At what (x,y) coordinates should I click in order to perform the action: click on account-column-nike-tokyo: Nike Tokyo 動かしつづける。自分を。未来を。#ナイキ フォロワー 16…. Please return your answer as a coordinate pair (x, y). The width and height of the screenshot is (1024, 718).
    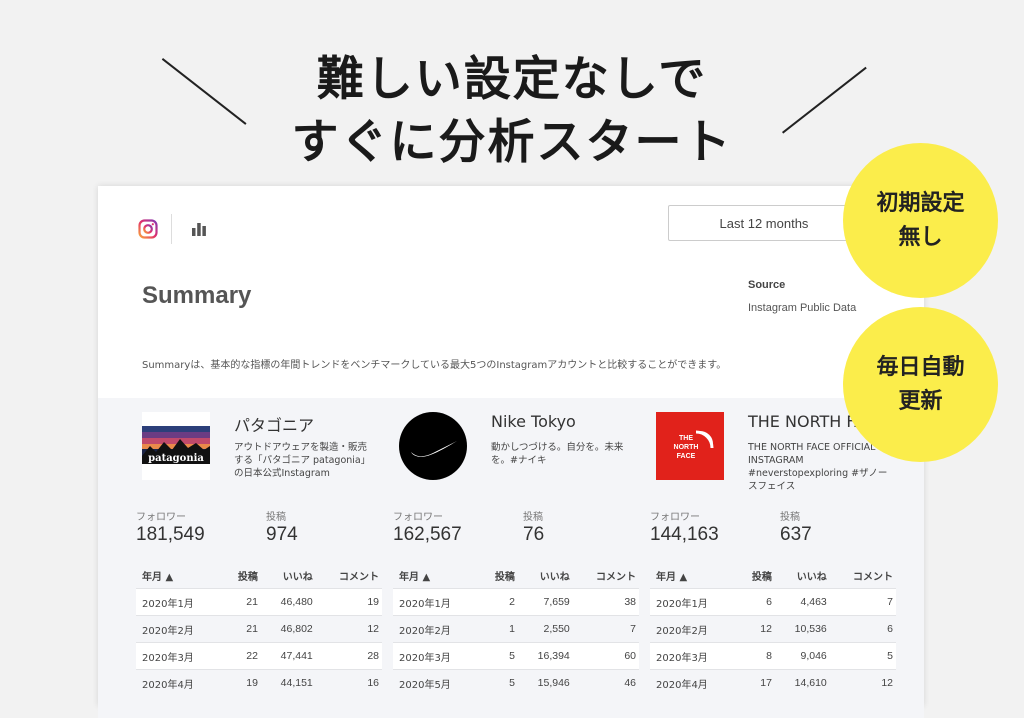
    Looking at the image, I should click on (525, 562).